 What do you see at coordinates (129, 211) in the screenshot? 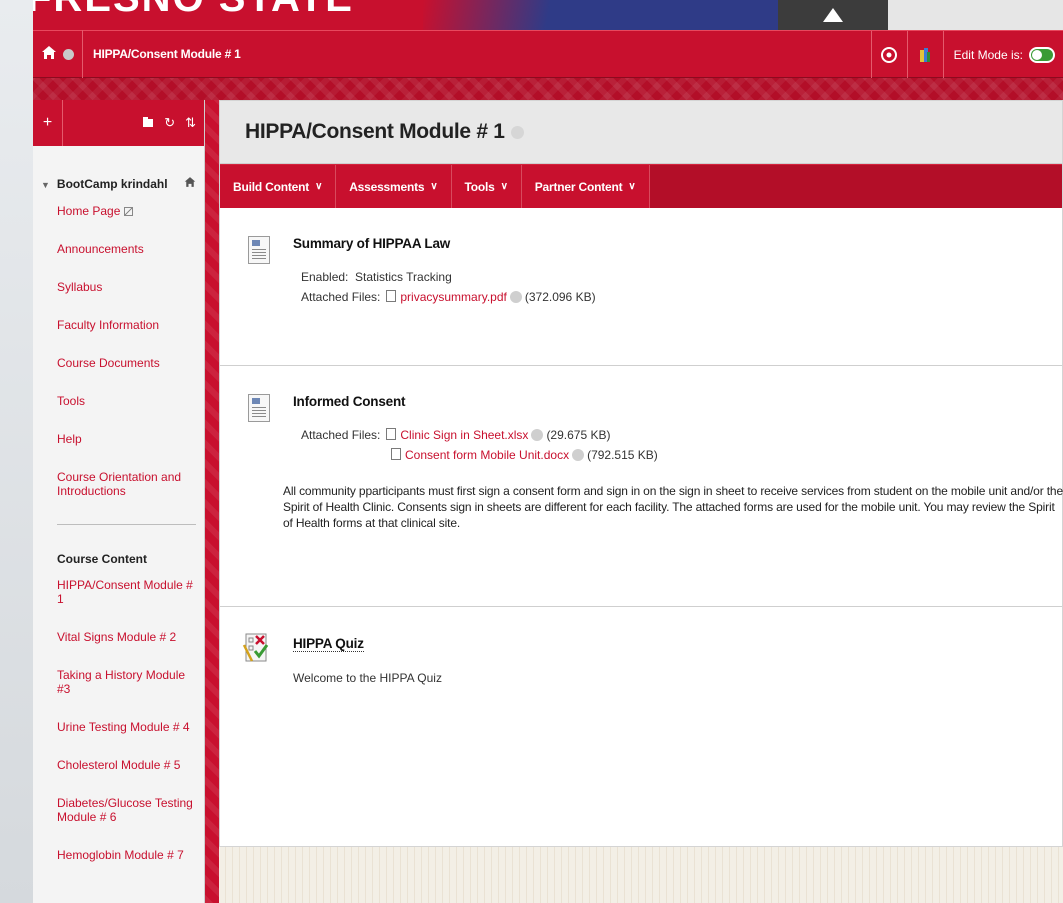
I see `hidden-link-icon` at bounding box center [129, 211].